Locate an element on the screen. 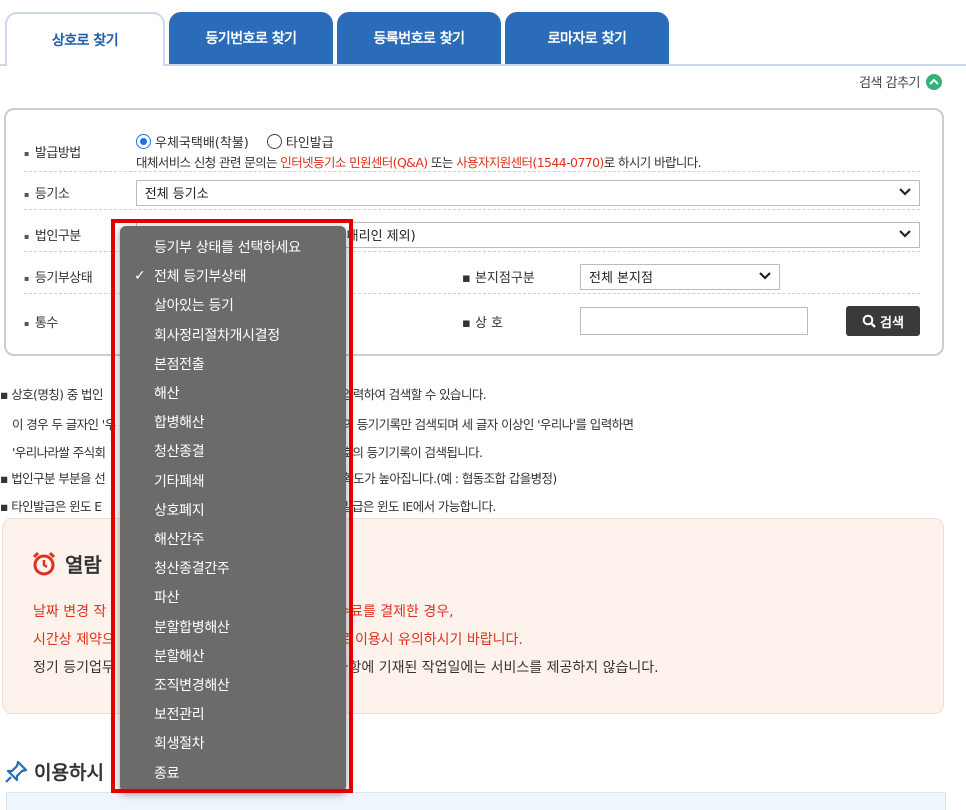  hide-search-label: 검색 감추기 is located at coordinates (889, 83).